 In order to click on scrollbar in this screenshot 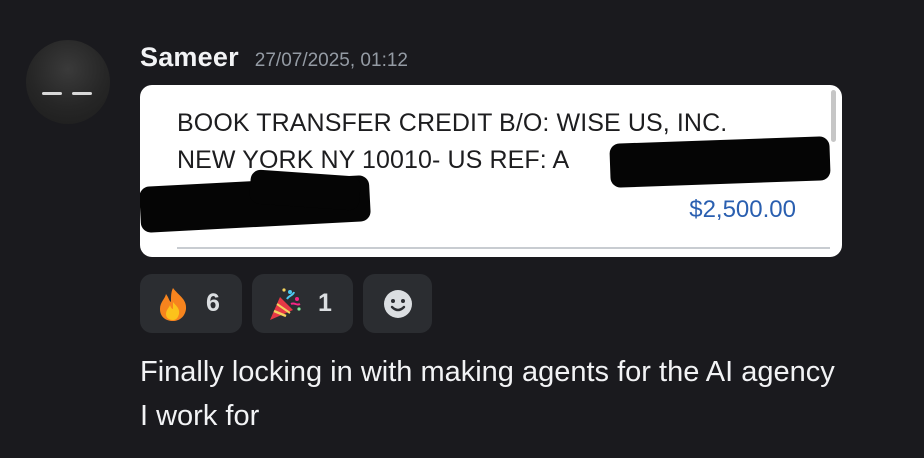, I will do `click(833, 116)`.